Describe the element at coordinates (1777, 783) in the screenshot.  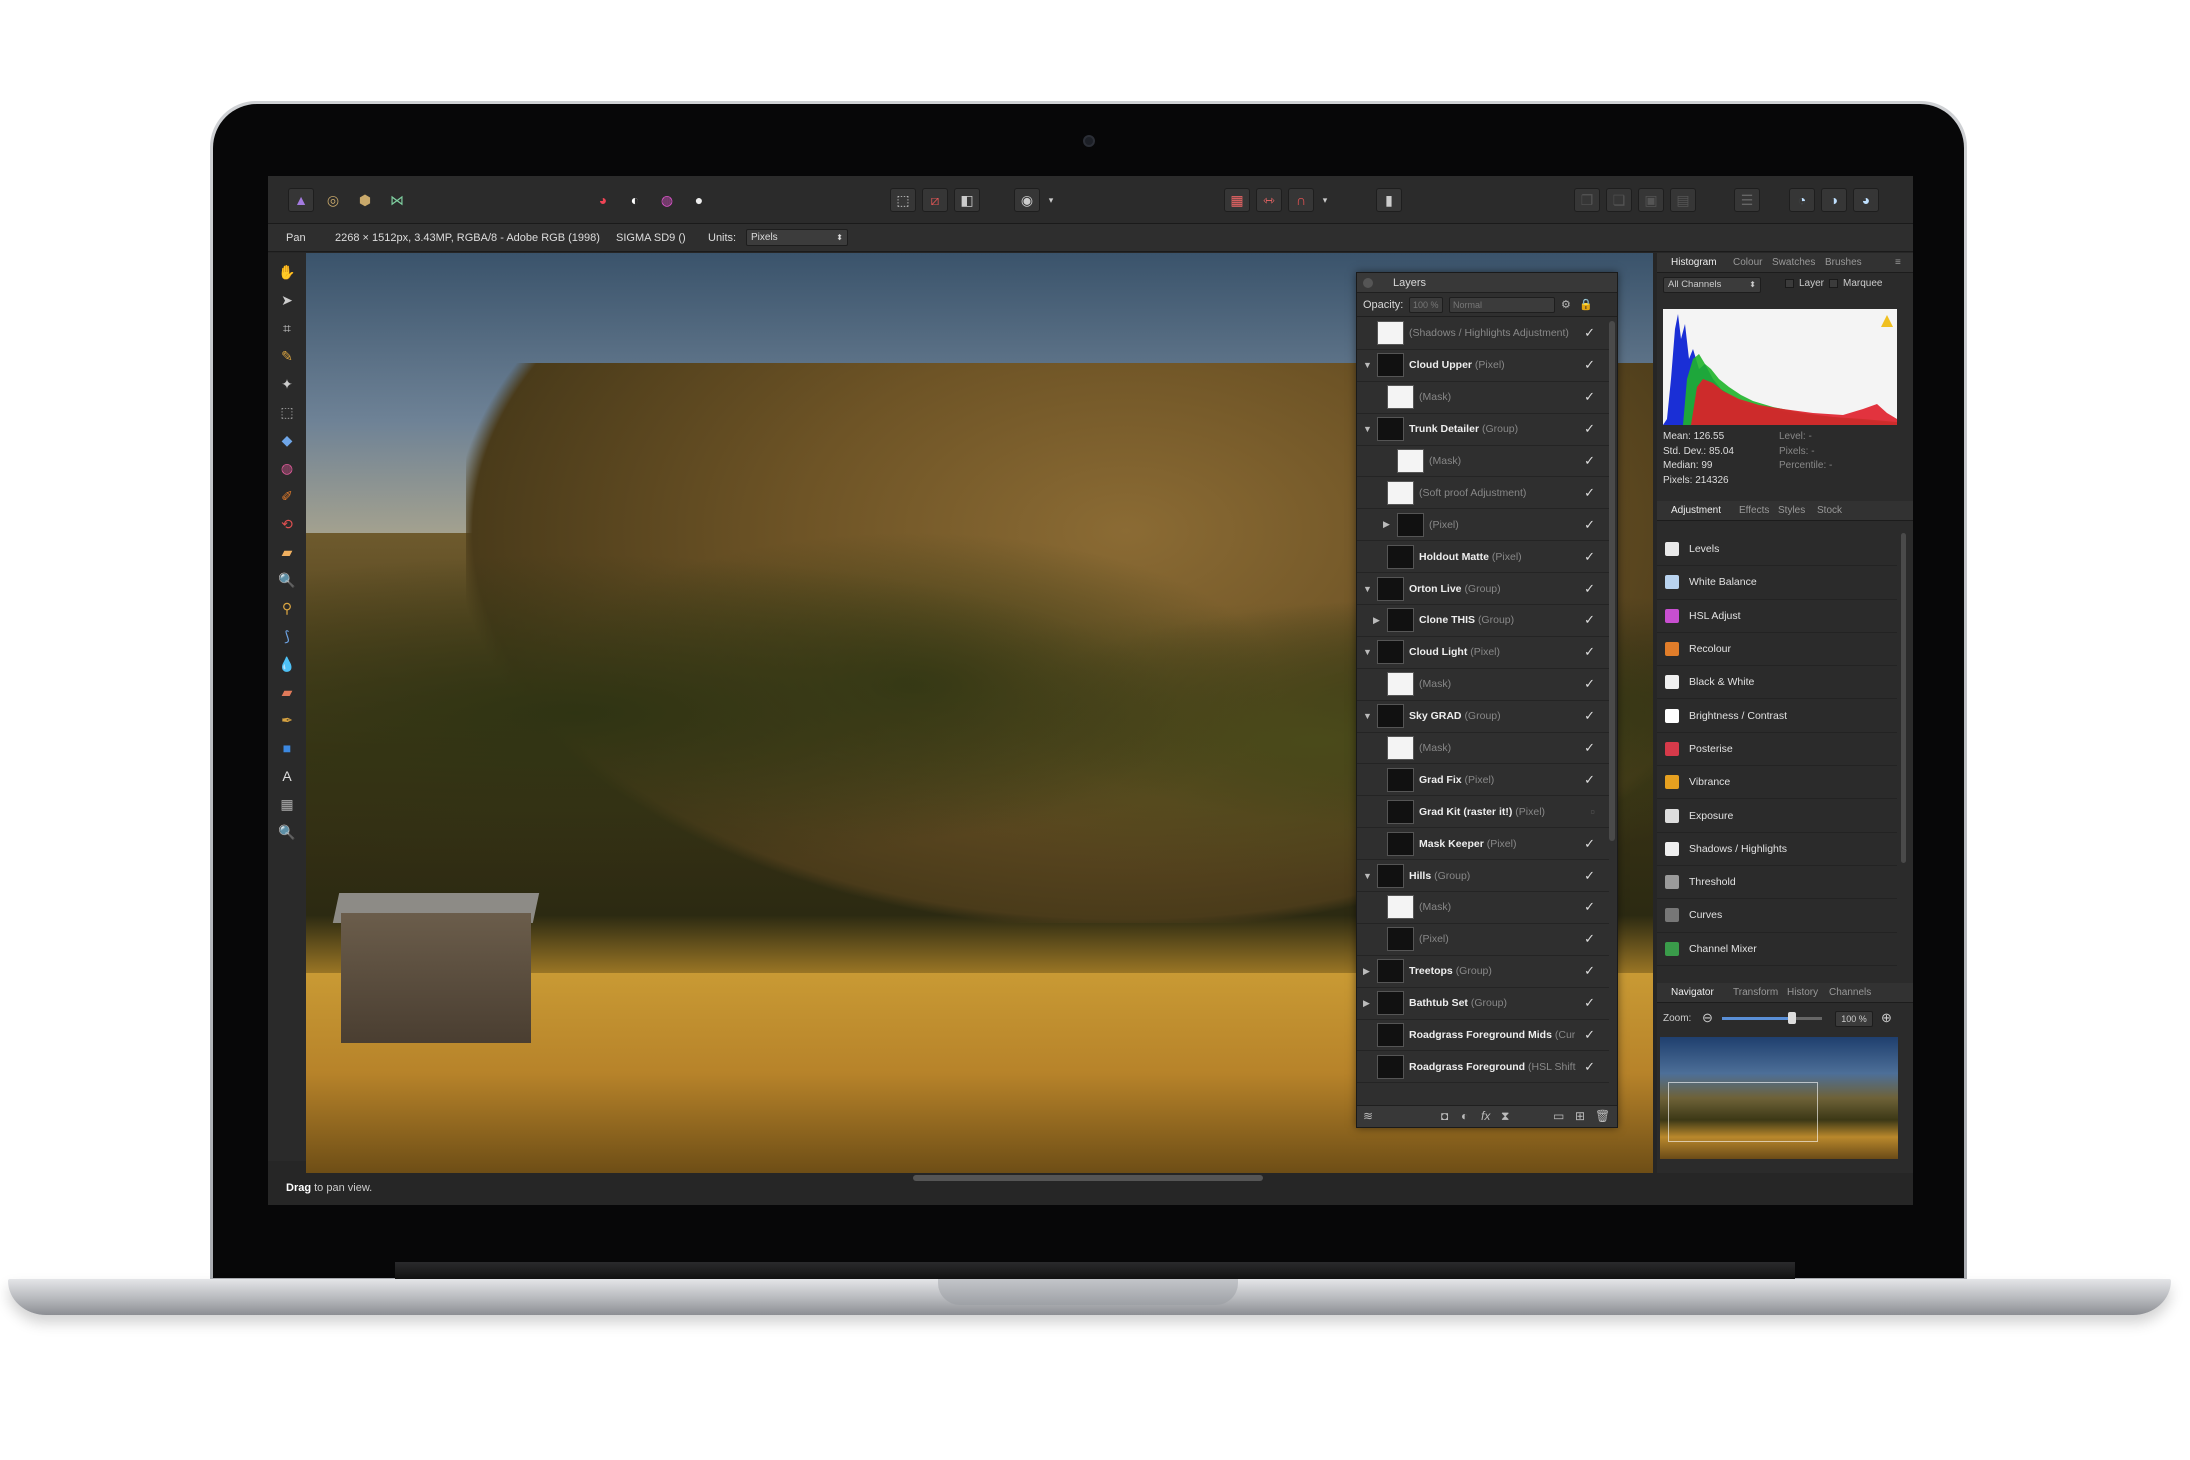
I see `adjustment-item: Vibrance` at that location.